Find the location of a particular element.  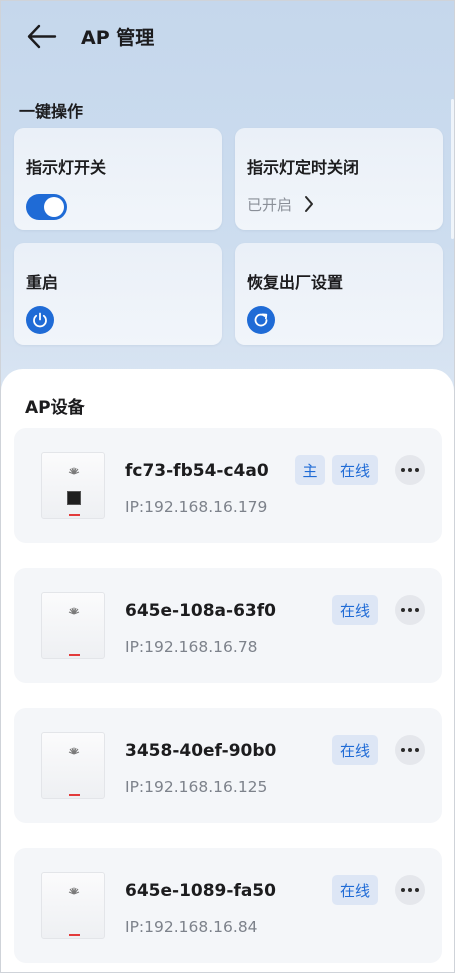

factory-reset-card: 恢复出厂设置 is located at coordinates (339, 294).